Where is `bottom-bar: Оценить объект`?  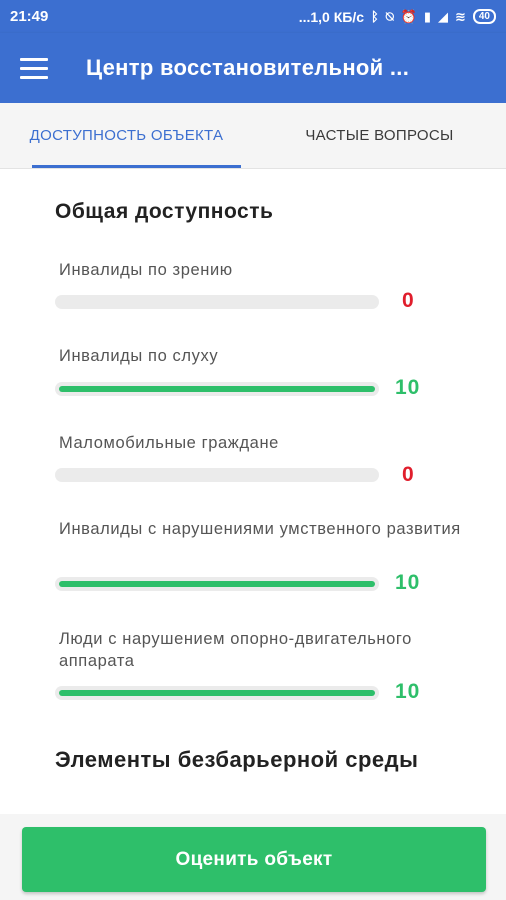 bottom-bar: Оценить объект is located at coordinates (253, 857).